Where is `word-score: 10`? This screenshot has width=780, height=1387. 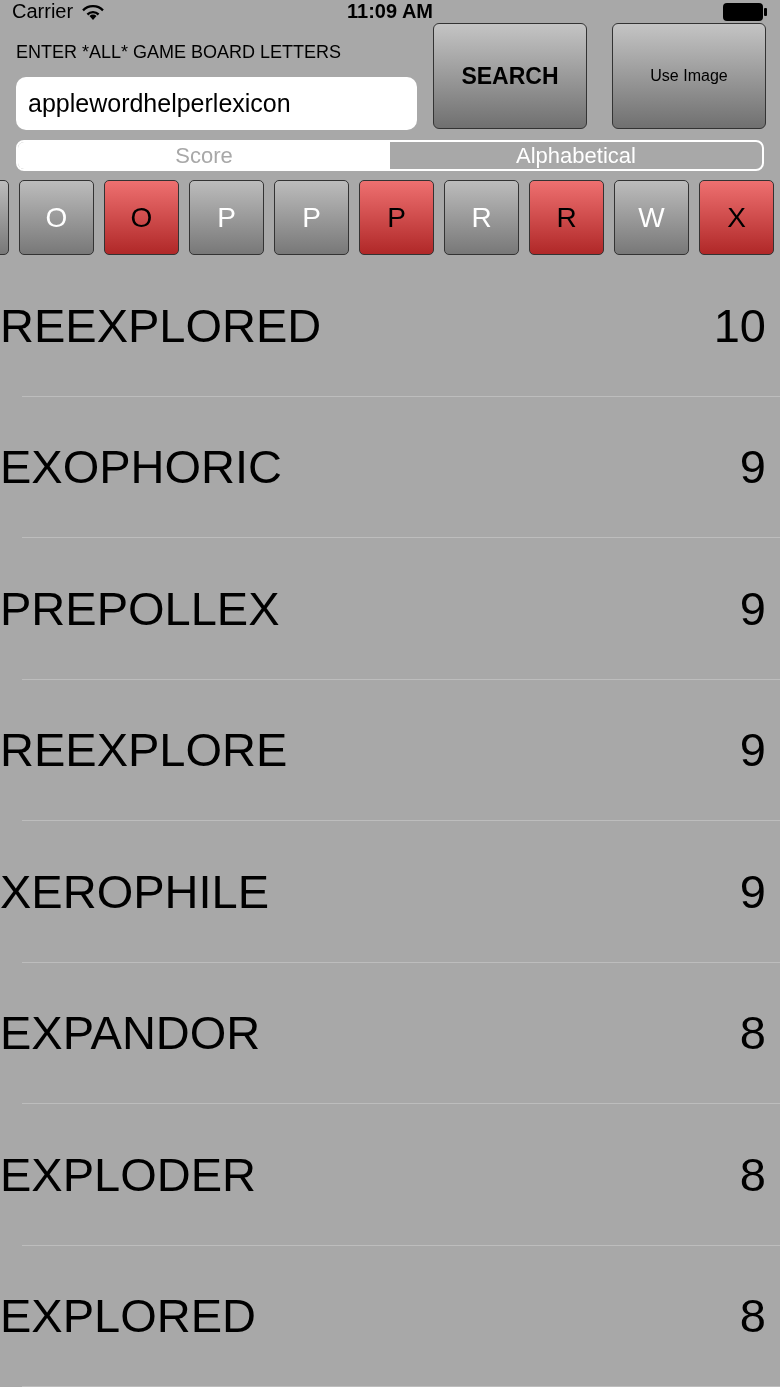 word-score: 10 is located at coordinates (739, 325).